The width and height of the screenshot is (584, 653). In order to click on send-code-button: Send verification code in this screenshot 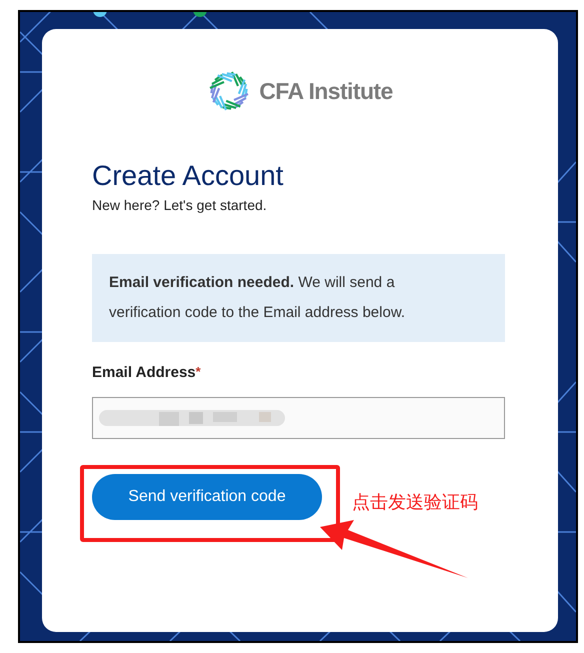, I will do `click(207, 497)`.